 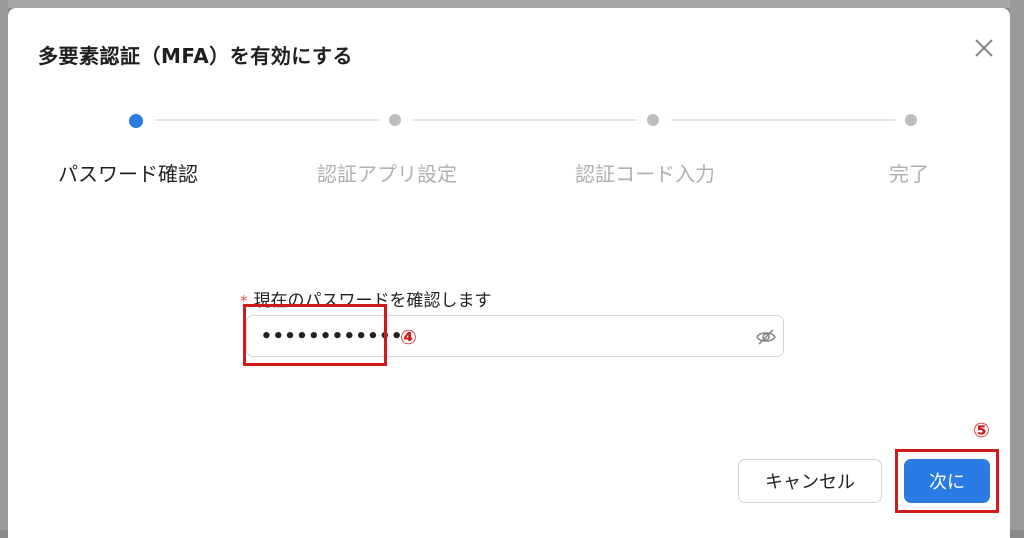 I want to click on annotation-marker-5: ⑤, so click(x=981, y=430).